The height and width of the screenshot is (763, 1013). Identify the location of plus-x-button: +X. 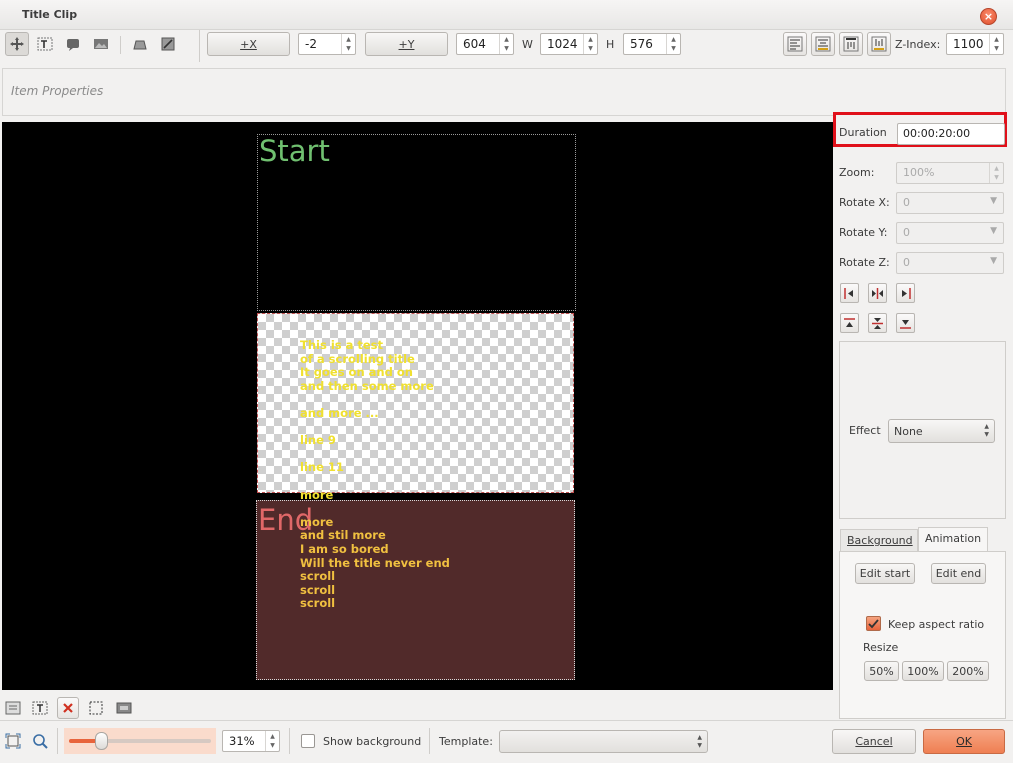
(248, 44).